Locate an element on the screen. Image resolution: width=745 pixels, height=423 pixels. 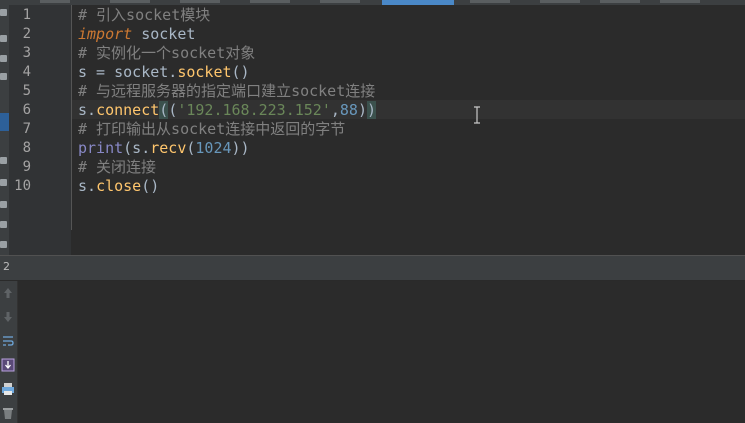
comment: # 实例化一个socket对象 is located at coordinates (167, 53).